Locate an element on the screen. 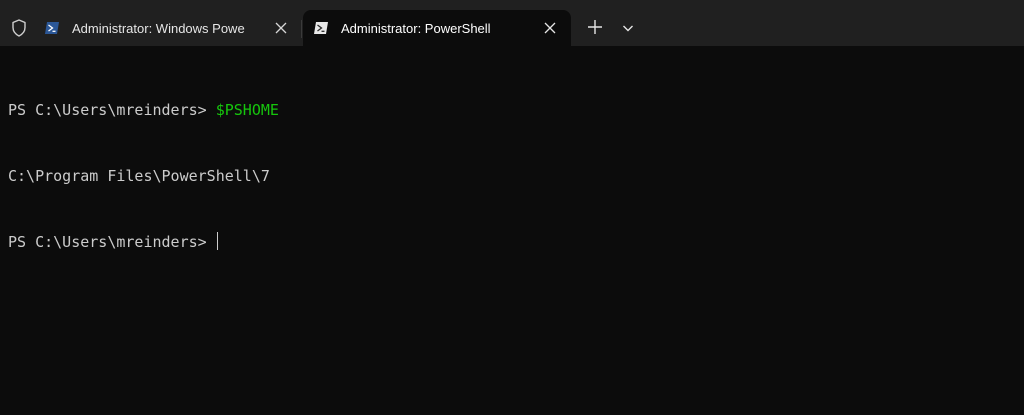  terminal-line: PS C:\Users\mreinders> is located at coordinates (143, 242).